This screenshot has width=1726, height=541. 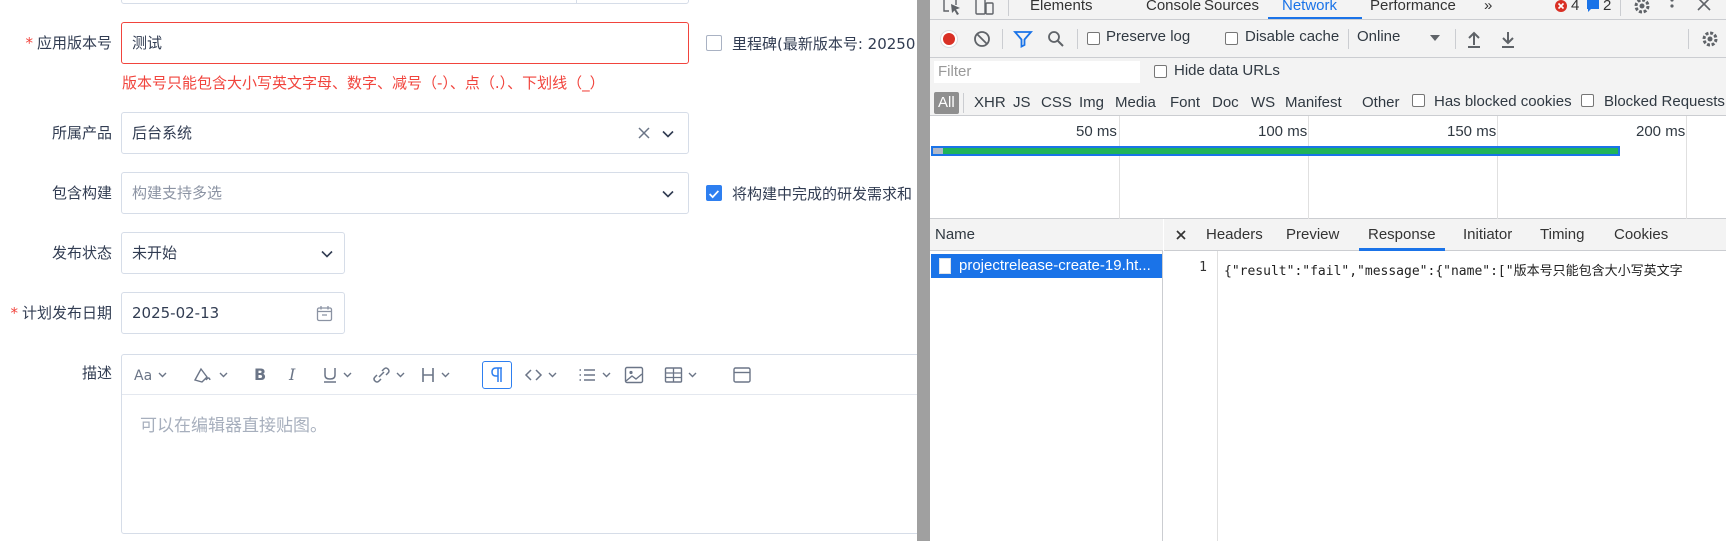 What do you see at coordinates (982, 39) in the screenshot?
I see `clear-log-icon` at bounding box center [982, 39].